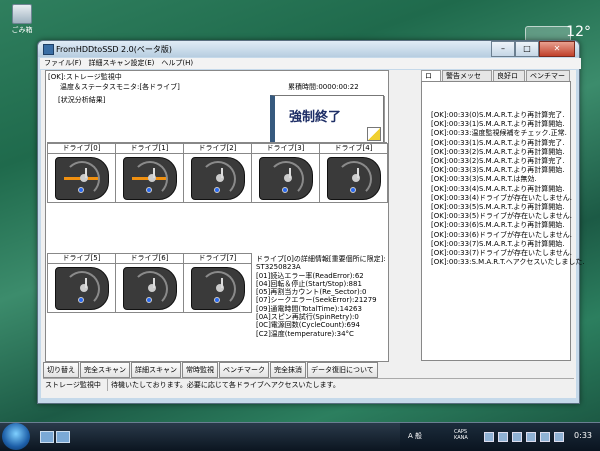 The image size is (600, 451). Describe the element at coordinates (285, 149) in the screenshot. I see `drive-label: ドライブ[3]` at that location.